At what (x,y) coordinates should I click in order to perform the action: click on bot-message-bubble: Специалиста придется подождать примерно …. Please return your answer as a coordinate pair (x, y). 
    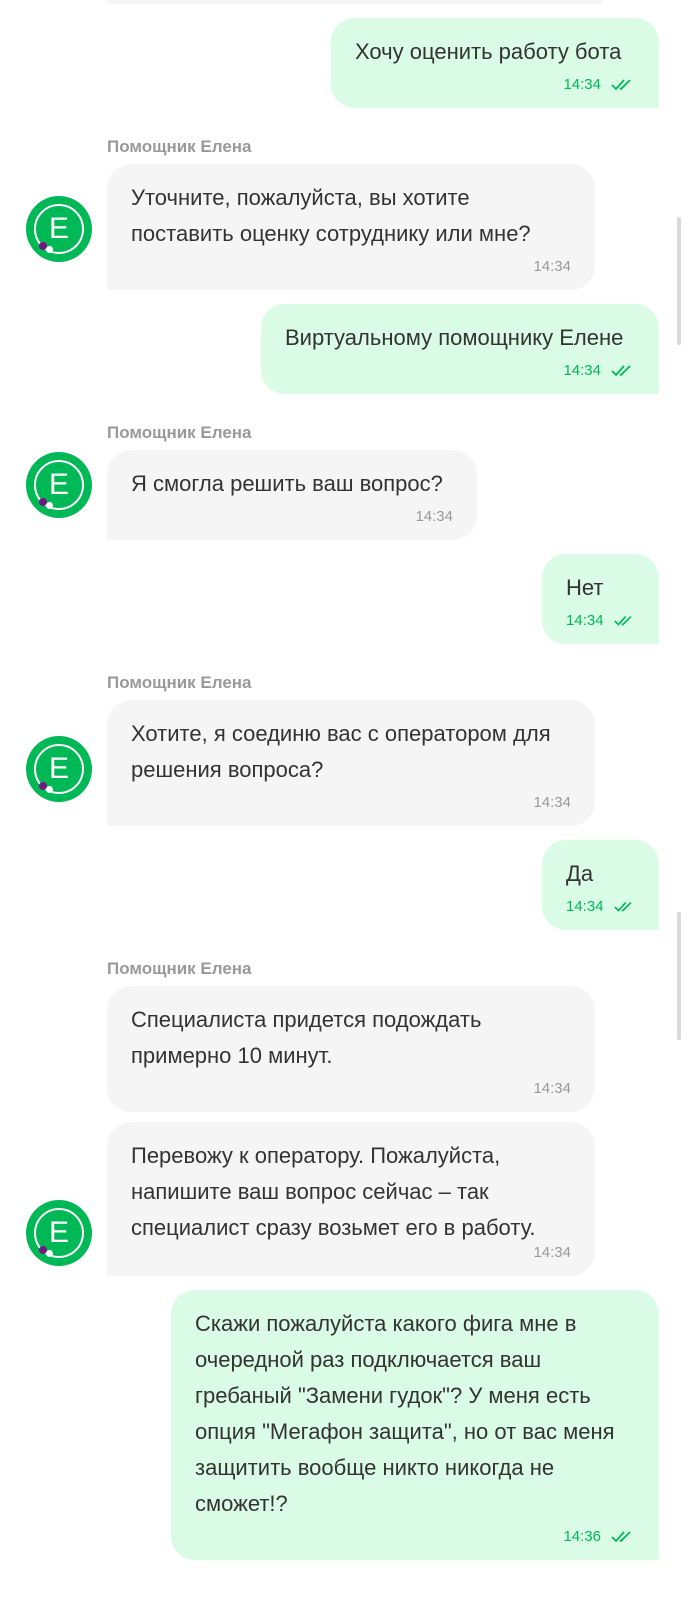
    Looking at the image, I should click on (351, 1049).